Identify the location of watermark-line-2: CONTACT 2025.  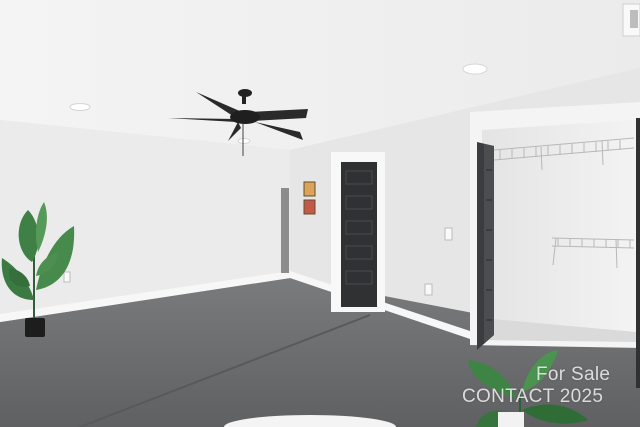
(533, 396).